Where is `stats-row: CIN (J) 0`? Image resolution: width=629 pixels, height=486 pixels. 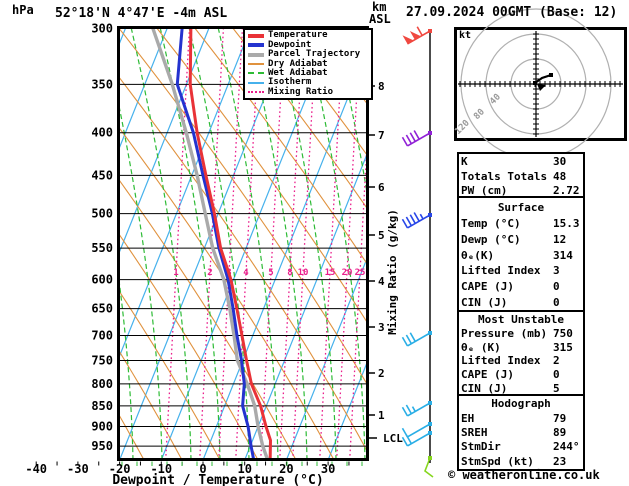
stats-row: CIN (J) 0 is located at coordinates (521, 302).